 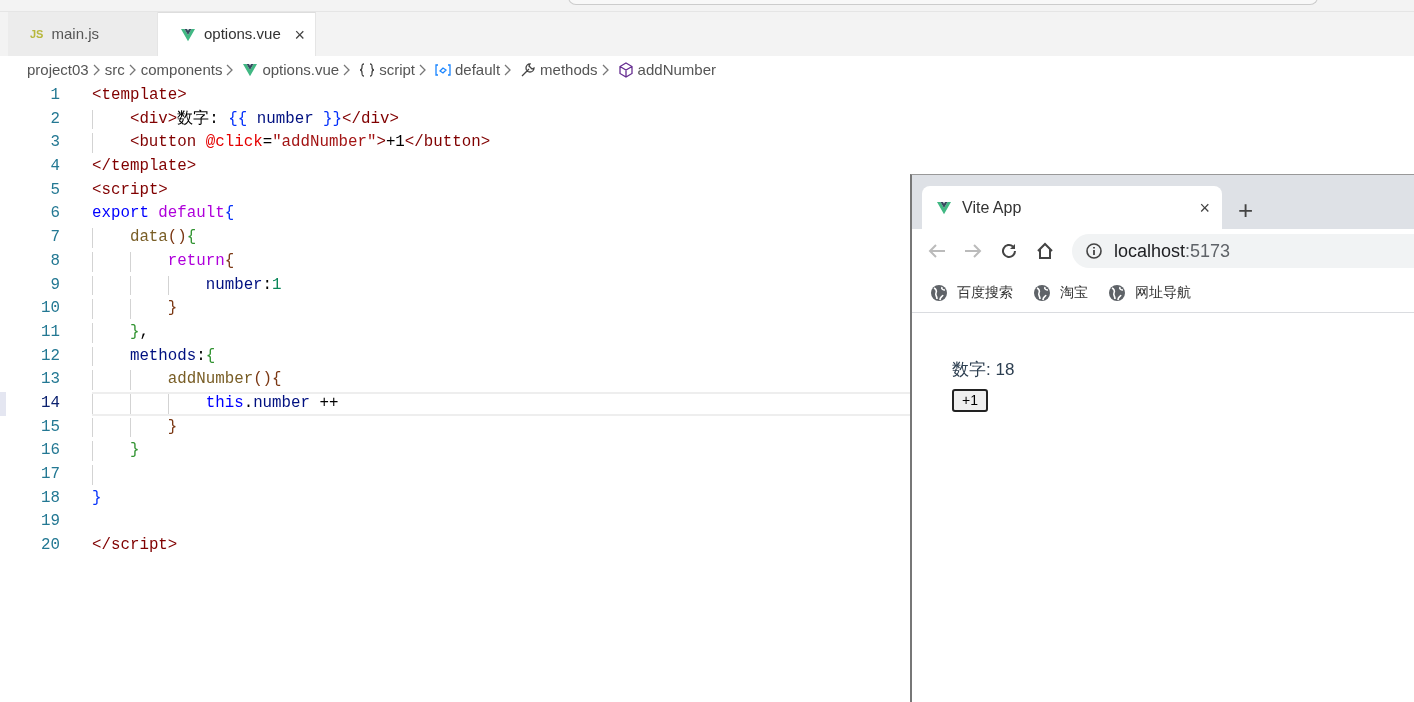 I want to click on line-number: 11, so click(x=50, y=332).